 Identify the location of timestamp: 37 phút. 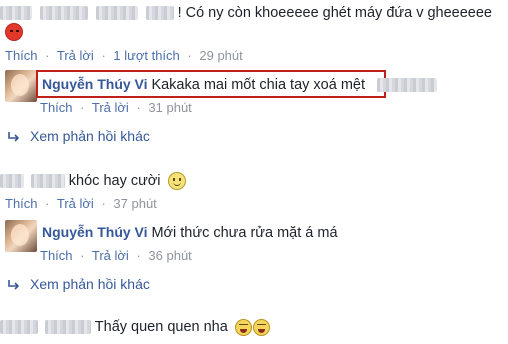
(134, 203).